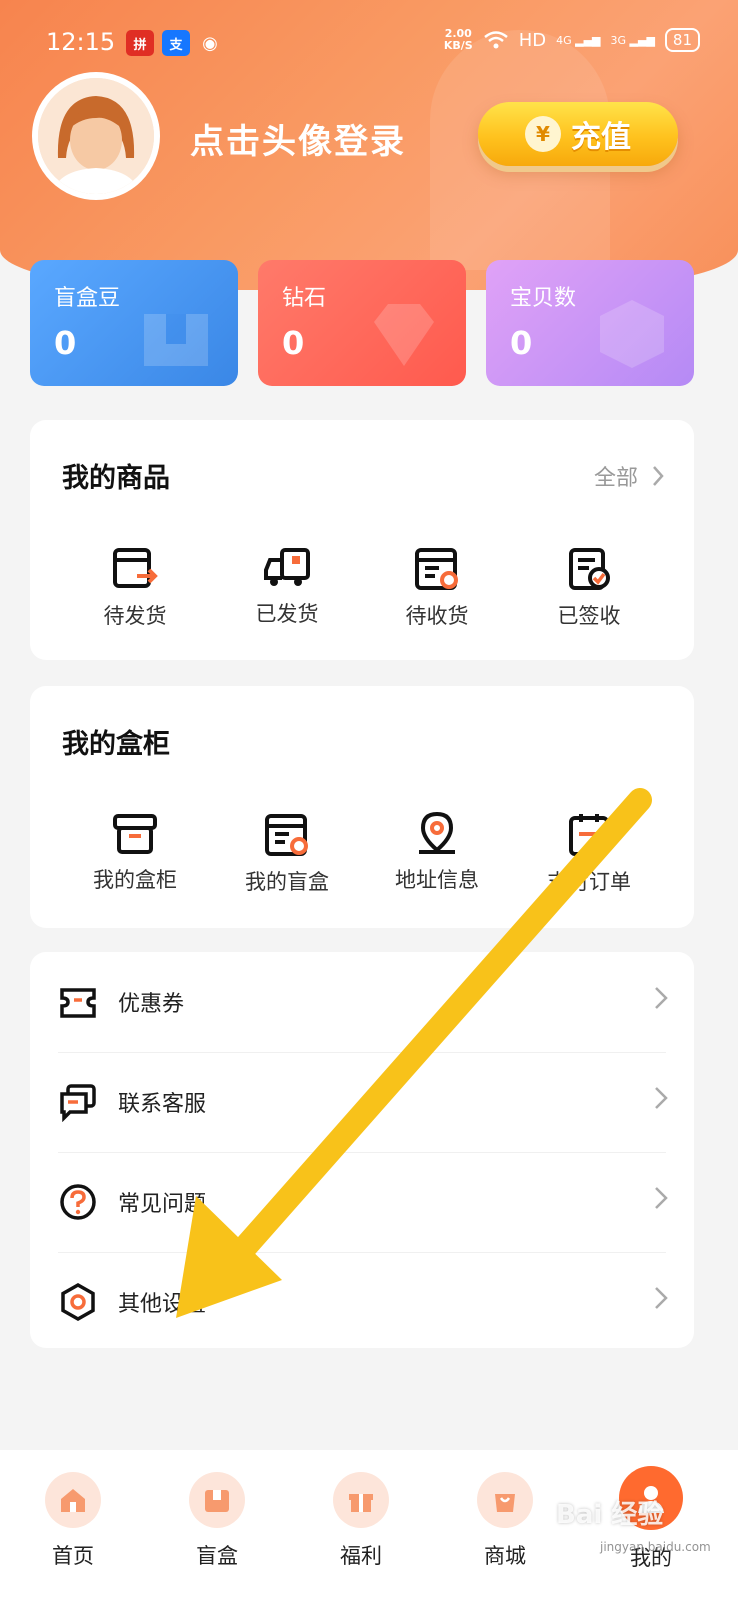 This screenshot has height=1600, width=738. Describe the element at coordinates (436, 569) in the screenshot. I see `receipt-icon` at that location.